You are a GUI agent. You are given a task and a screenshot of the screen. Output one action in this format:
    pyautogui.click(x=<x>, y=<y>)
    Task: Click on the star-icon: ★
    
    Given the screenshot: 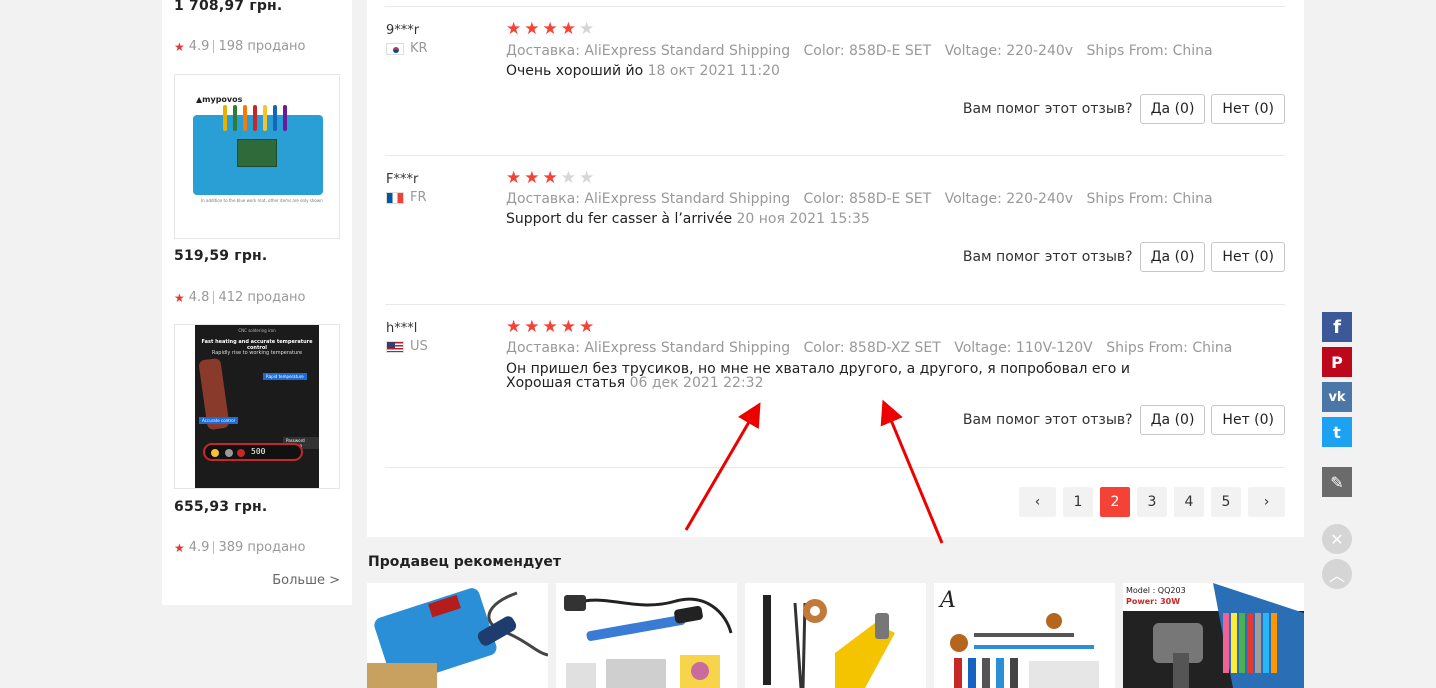 What is the action you would take?
    pyautogui.click(x=179, y=297)
    